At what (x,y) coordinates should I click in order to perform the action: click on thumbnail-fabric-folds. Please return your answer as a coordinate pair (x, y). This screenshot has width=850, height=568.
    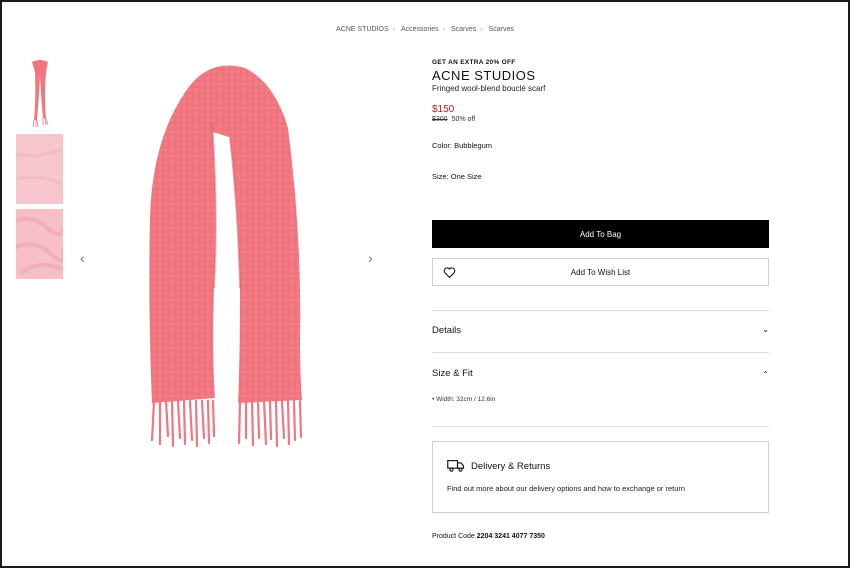
    Looking at the image, I should click on (40, 244).